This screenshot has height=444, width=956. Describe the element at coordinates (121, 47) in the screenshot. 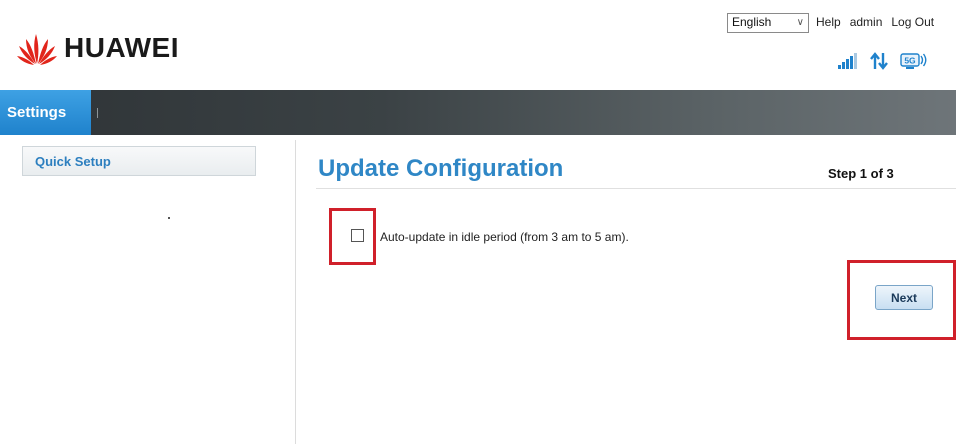

I see `brand-name: HUAWEI` at that location.